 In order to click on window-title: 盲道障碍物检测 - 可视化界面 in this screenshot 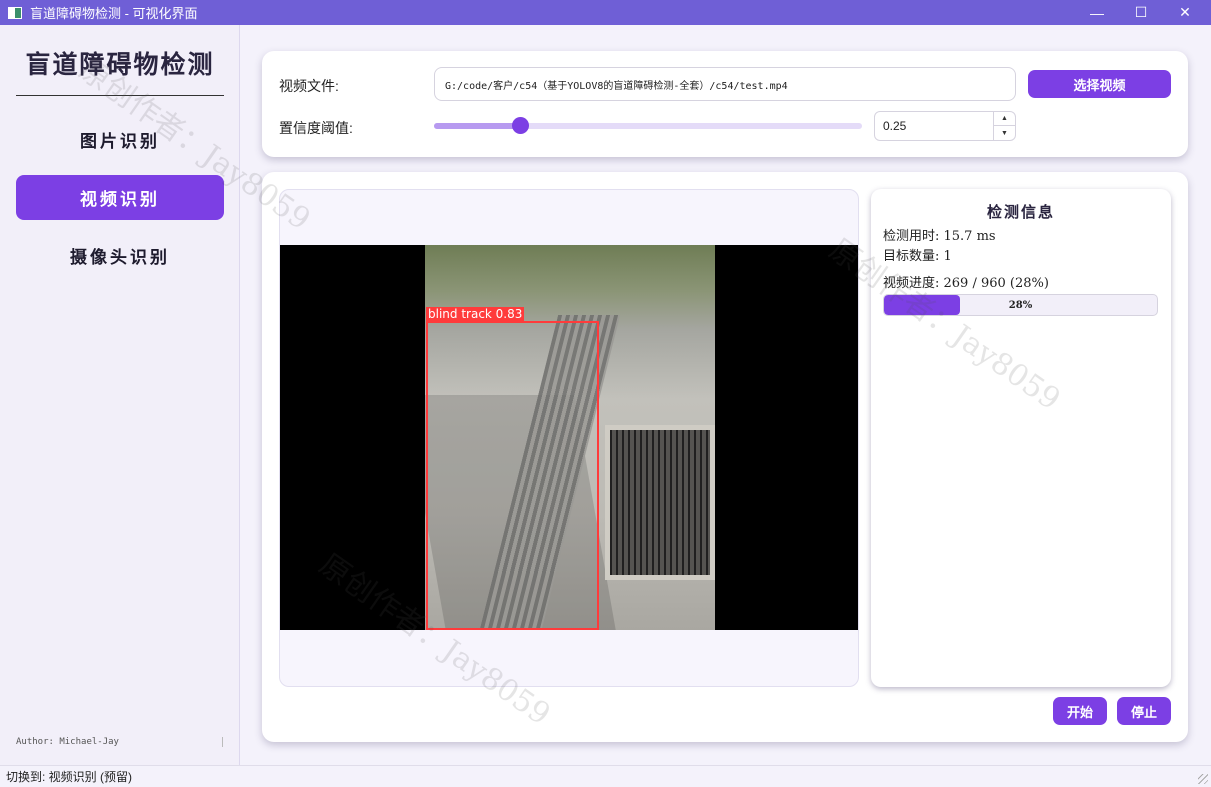, I will do `click(114, 13)`.